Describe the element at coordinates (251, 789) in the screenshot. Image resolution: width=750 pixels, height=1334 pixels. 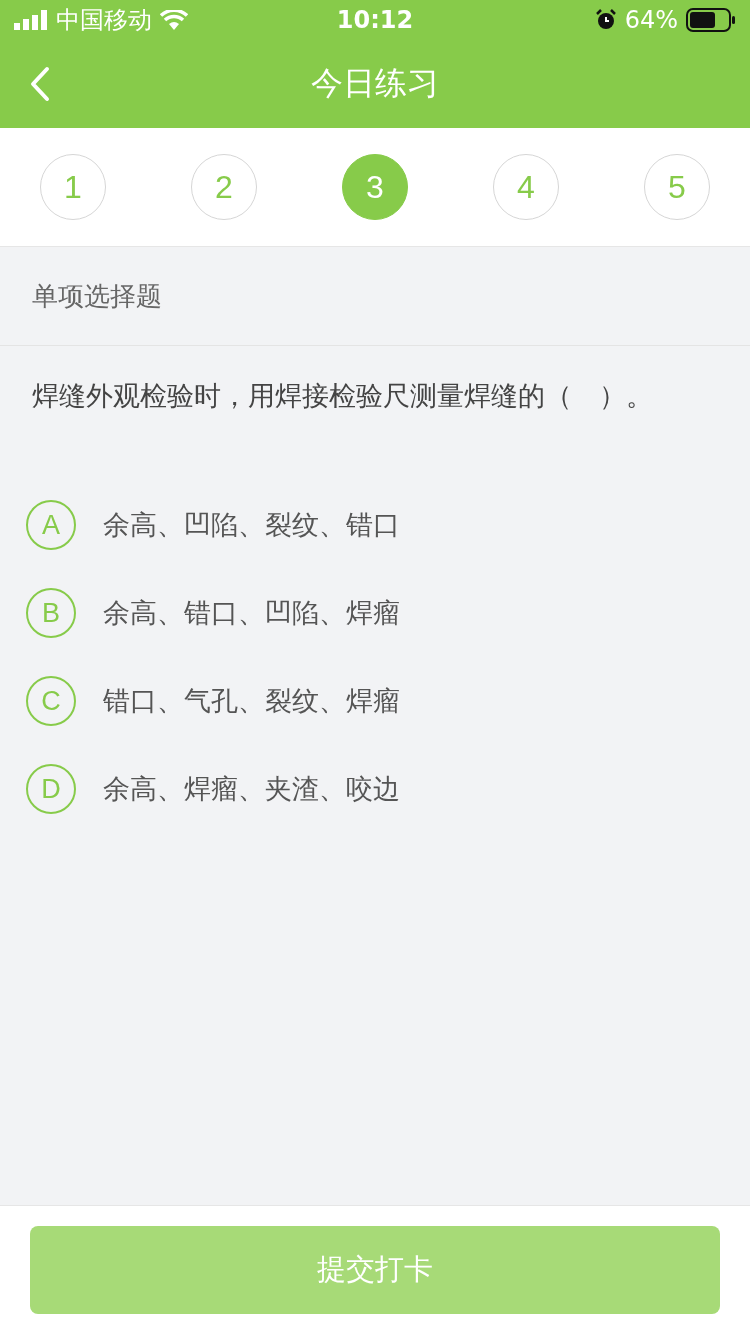
I see `option-text: 余高、焊瘤、夹渣、咬边` at that location.